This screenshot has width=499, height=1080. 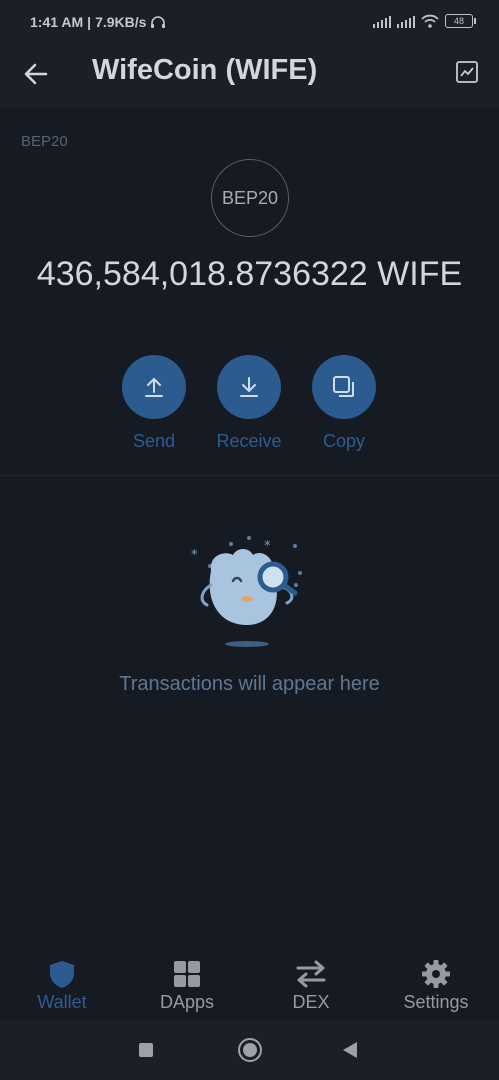 What do you see at coordinates (158, 22) in the screenshot?
I see `headphones-icon` at bounding box center [158, 22].